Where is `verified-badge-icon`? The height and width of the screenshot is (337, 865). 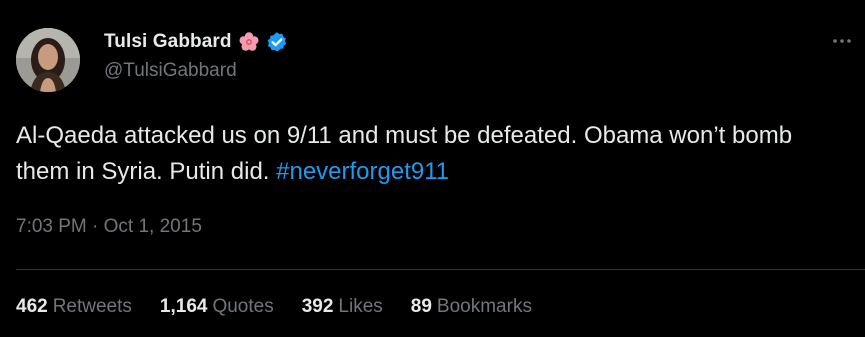 verified-badge-icon is located at coordinates (277, 42).